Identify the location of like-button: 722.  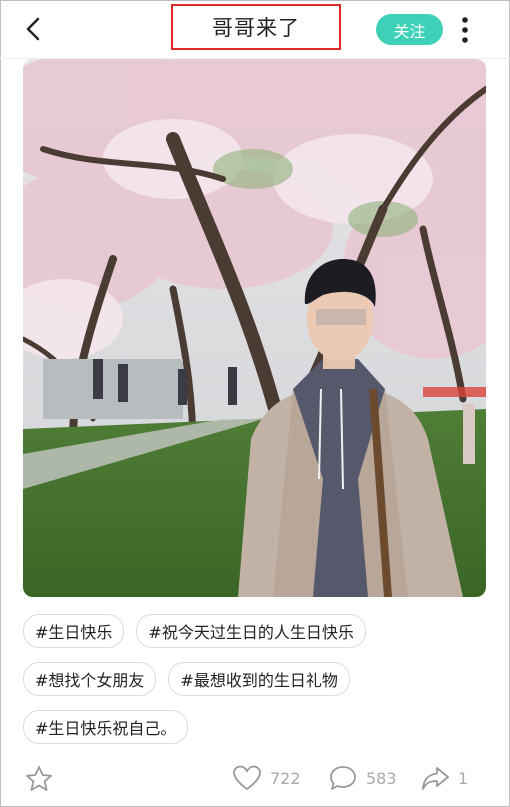
(266, 778).